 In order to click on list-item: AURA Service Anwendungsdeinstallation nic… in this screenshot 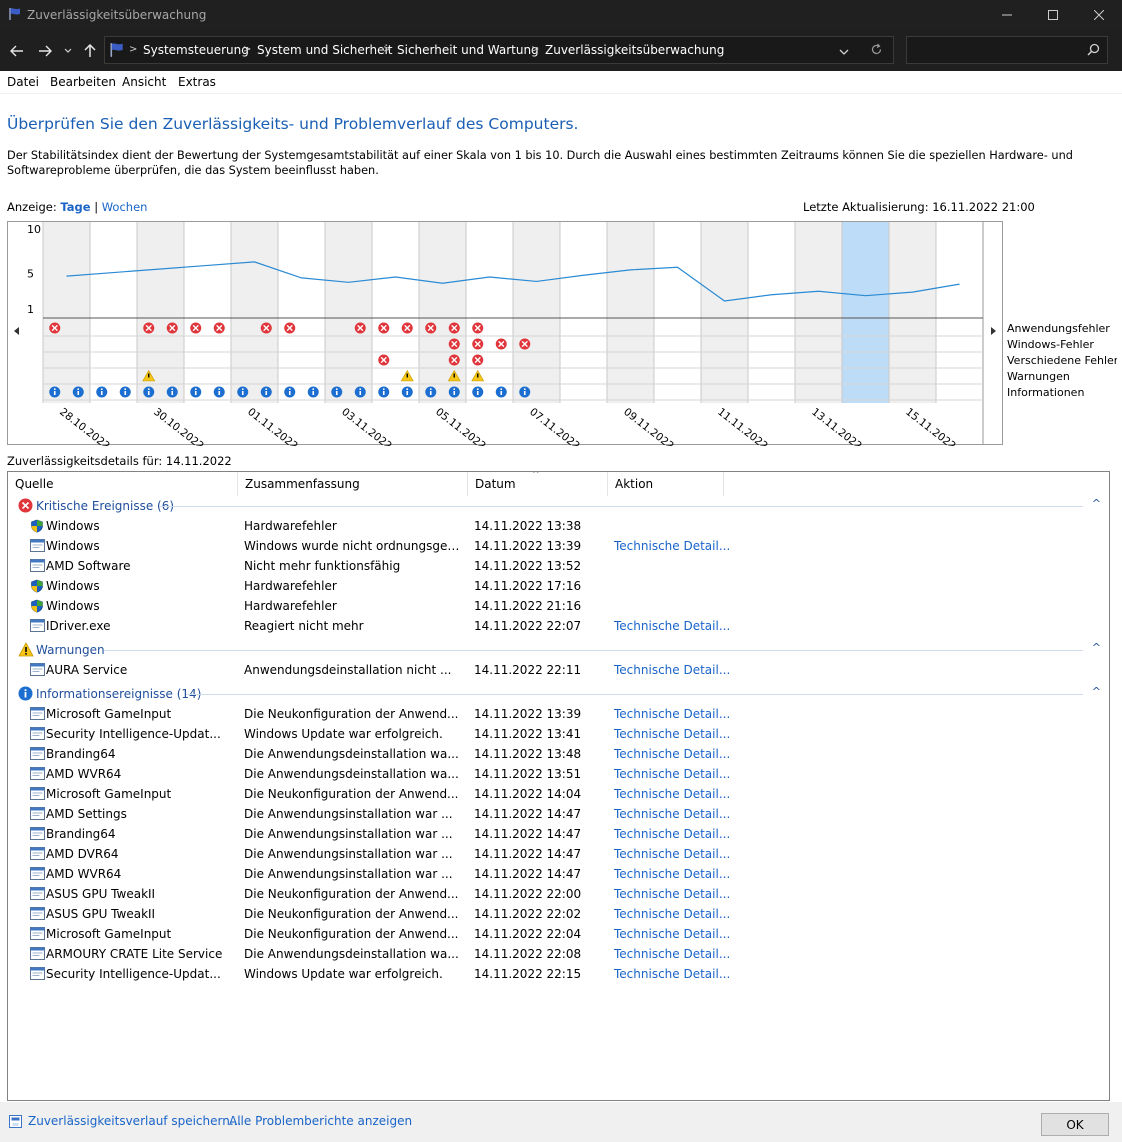, I will do `click(558, 670)`.